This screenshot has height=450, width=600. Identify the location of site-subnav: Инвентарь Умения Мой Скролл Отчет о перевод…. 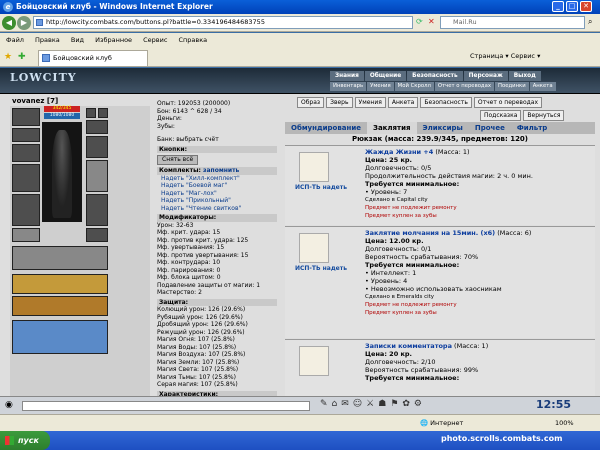
(462, 86).